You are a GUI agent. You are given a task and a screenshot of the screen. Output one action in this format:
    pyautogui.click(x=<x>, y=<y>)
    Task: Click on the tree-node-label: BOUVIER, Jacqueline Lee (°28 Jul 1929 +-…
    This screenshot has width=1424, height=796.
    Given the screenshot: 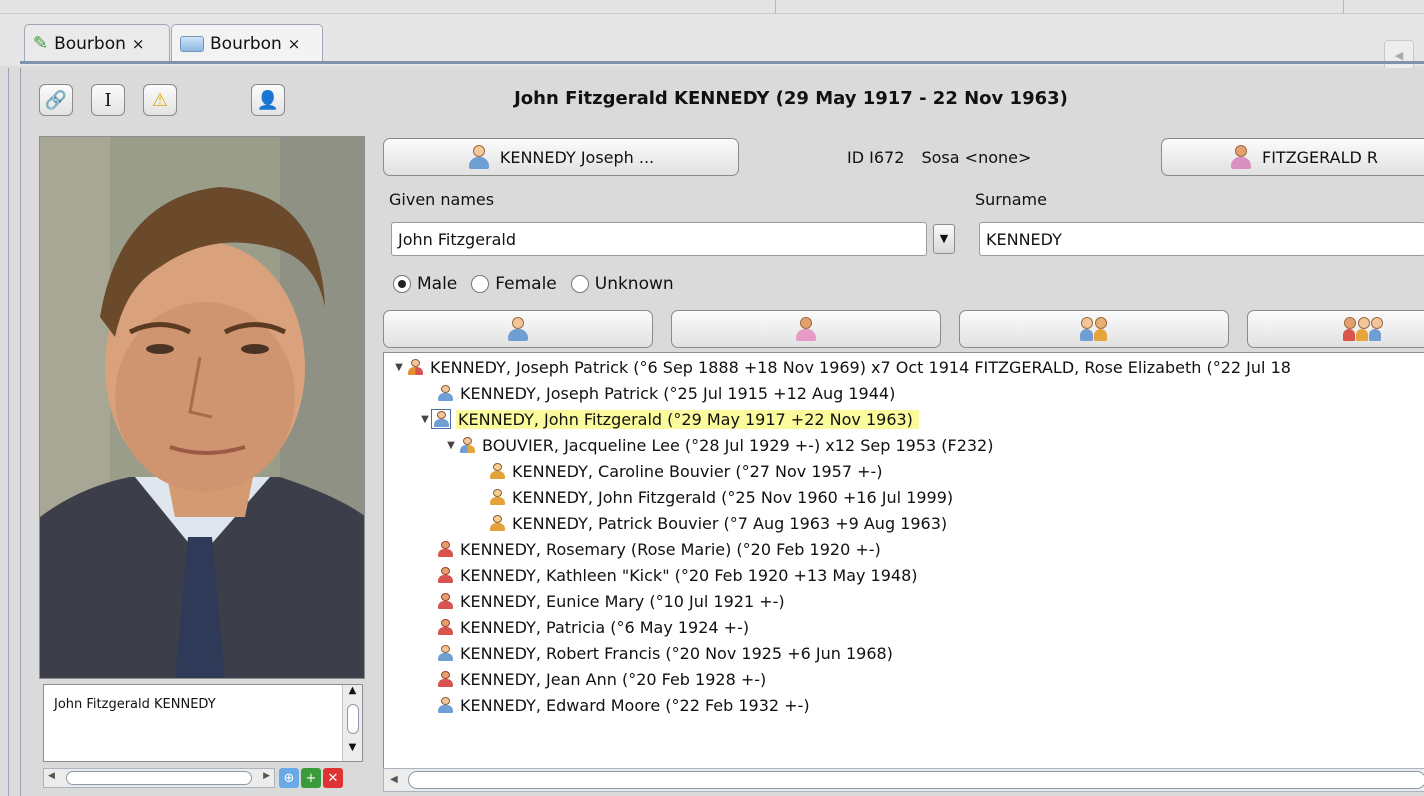 What is the action you would take?
    pyautogui.click(x=738, y=445)
    